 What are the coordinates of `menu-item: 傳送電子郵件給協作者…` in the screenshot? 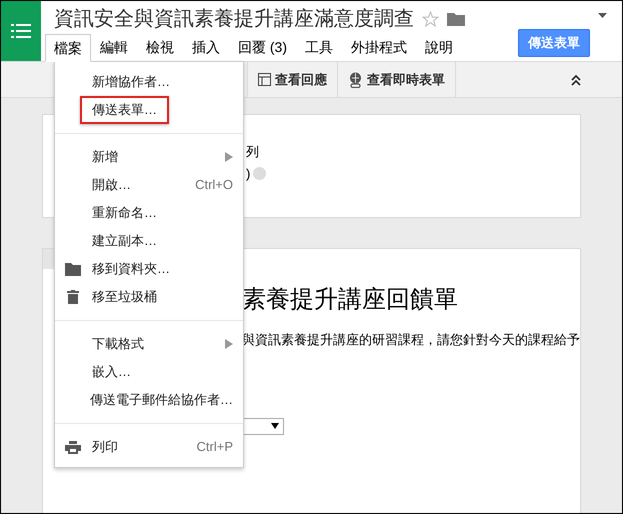 It's located at (149, 400).